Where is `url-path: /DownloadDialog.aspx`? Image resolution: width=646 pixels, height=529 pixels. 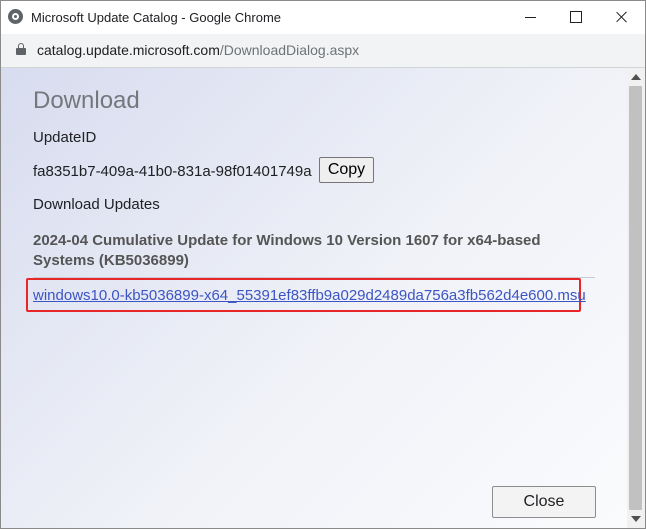 url-path: /DownloadDialog.aspx is located at coordinates (289, 50).